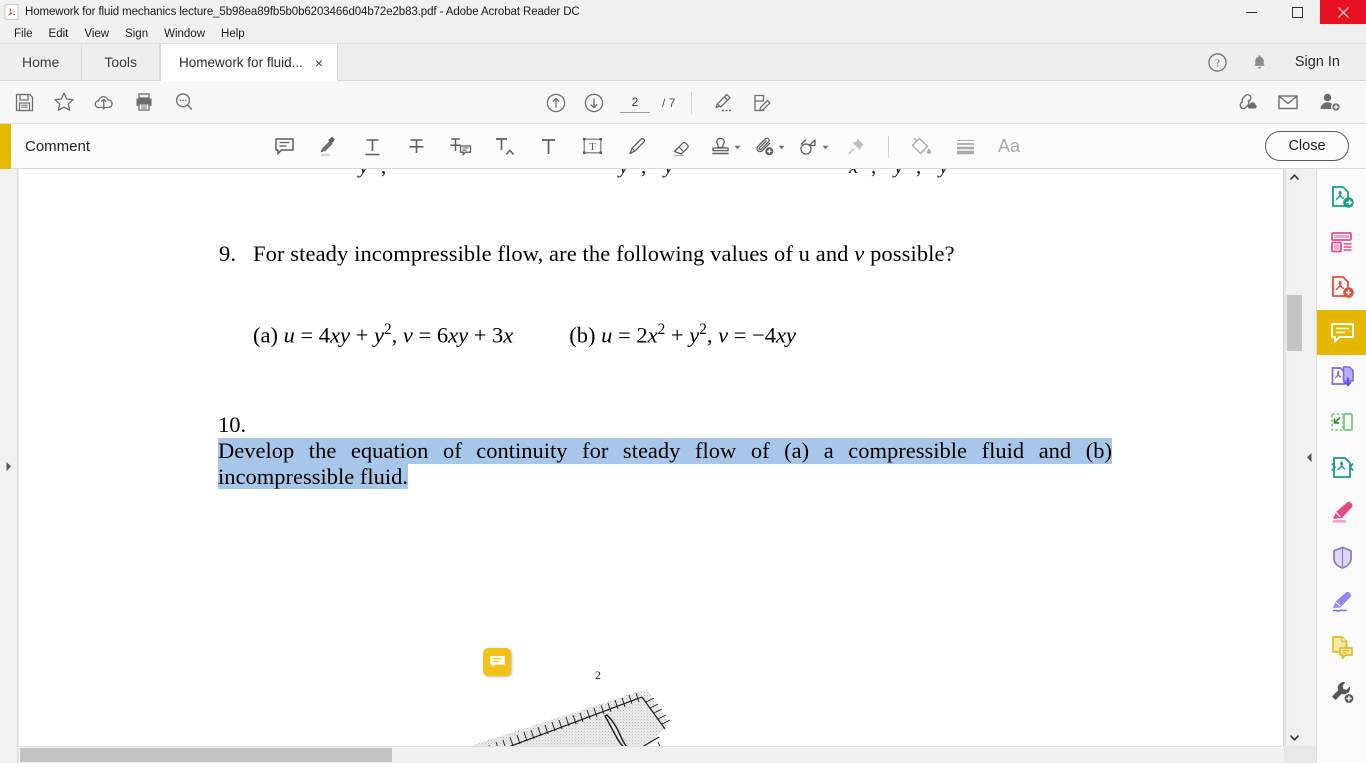 The height and width of the screenshot is (768, 1366). I want to click on close-icon: ×, so click(319, 63).